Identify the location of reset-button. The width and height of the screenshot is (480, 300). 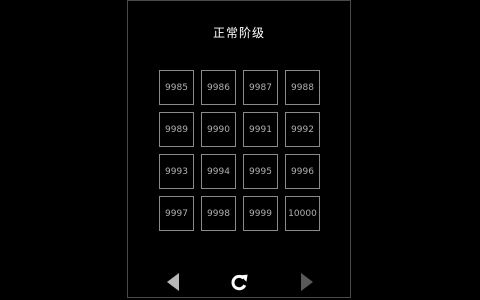
(239, 282).